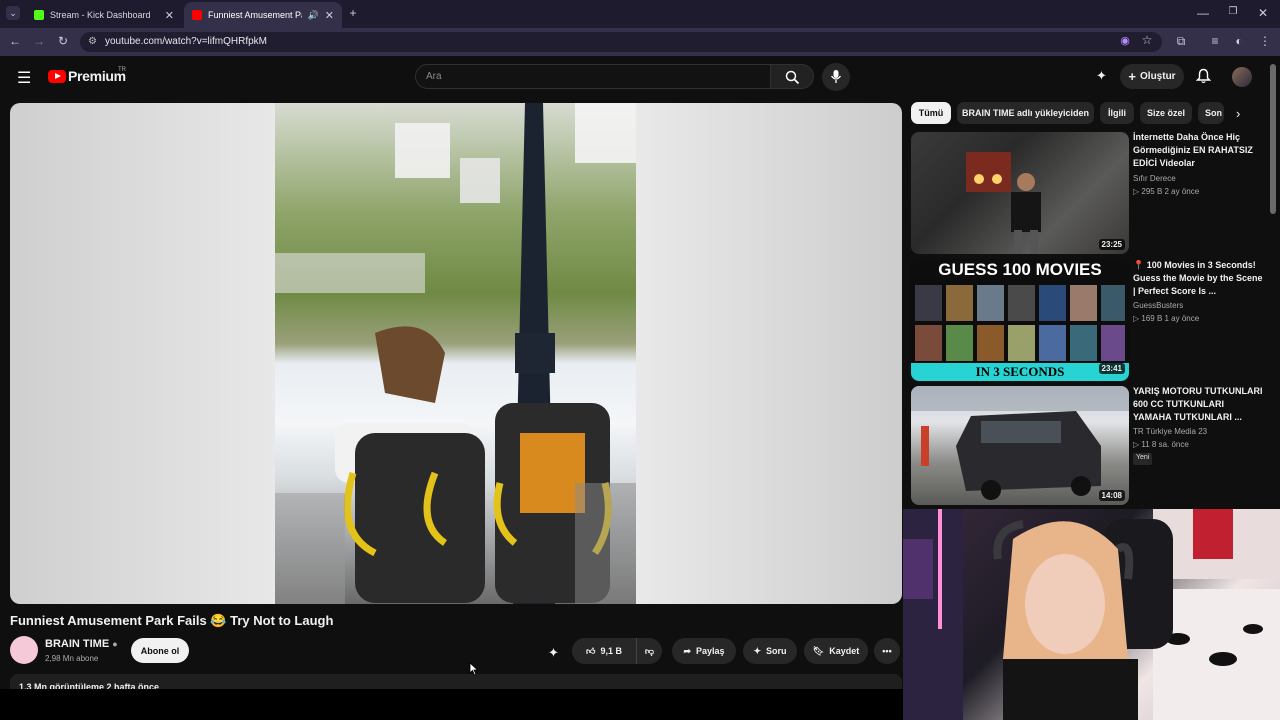  I want to click on save-label: Kaydet, so click(844, 651).